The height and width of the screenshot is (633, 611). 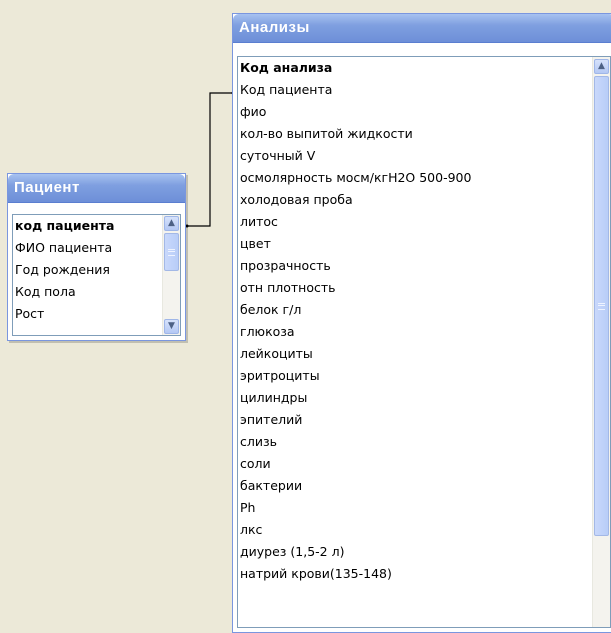 What do you see at coordinates (415, 574) in the screenshot?
I see `field-item: натрий крови(135-148)` at bounding box center [415, 574].